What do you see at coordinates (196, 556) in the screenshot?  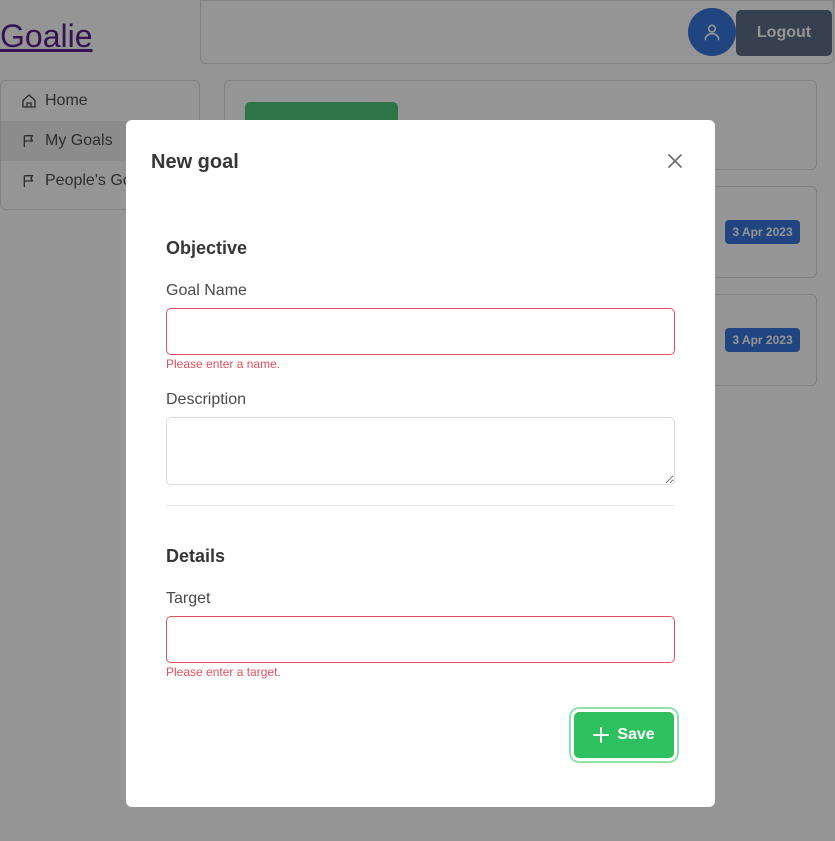 I see `details-heading: Details` at bounding box center [196, 556].